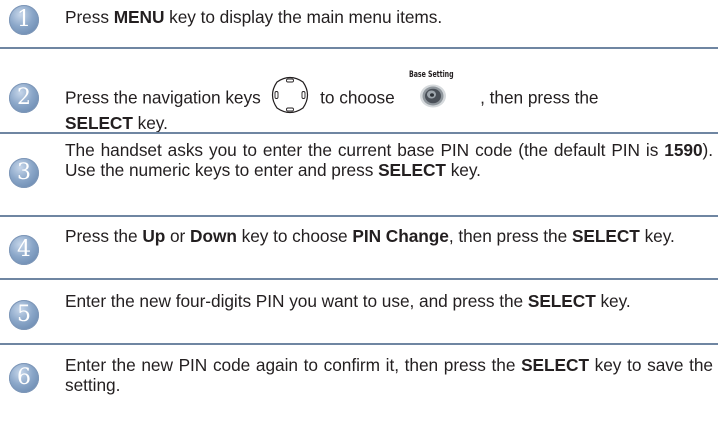  I want to click on step-number-badge: 2, so click(24, 98).